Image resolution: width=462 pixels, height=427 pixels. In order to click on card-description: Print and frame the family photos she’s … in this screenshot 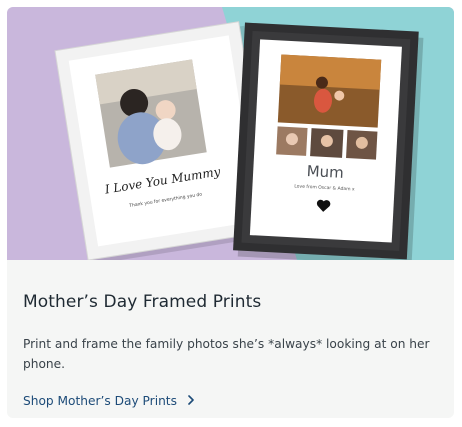, I will do `click(226, 354)`.